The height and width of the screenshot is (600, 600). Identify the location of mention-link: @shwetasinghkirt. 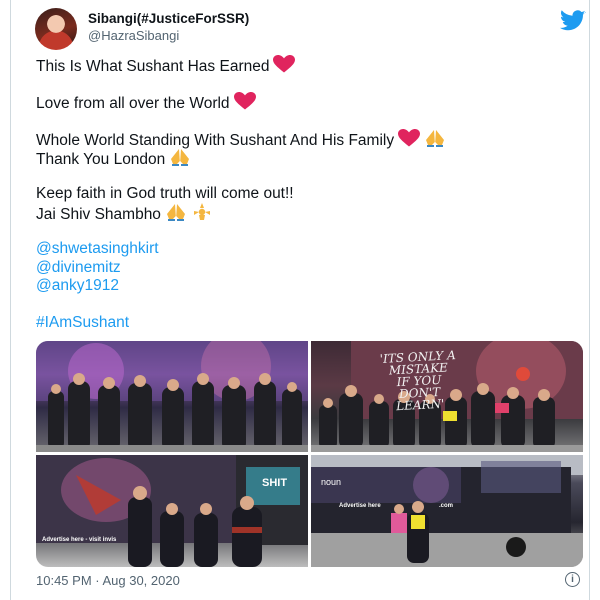
(301, 249).